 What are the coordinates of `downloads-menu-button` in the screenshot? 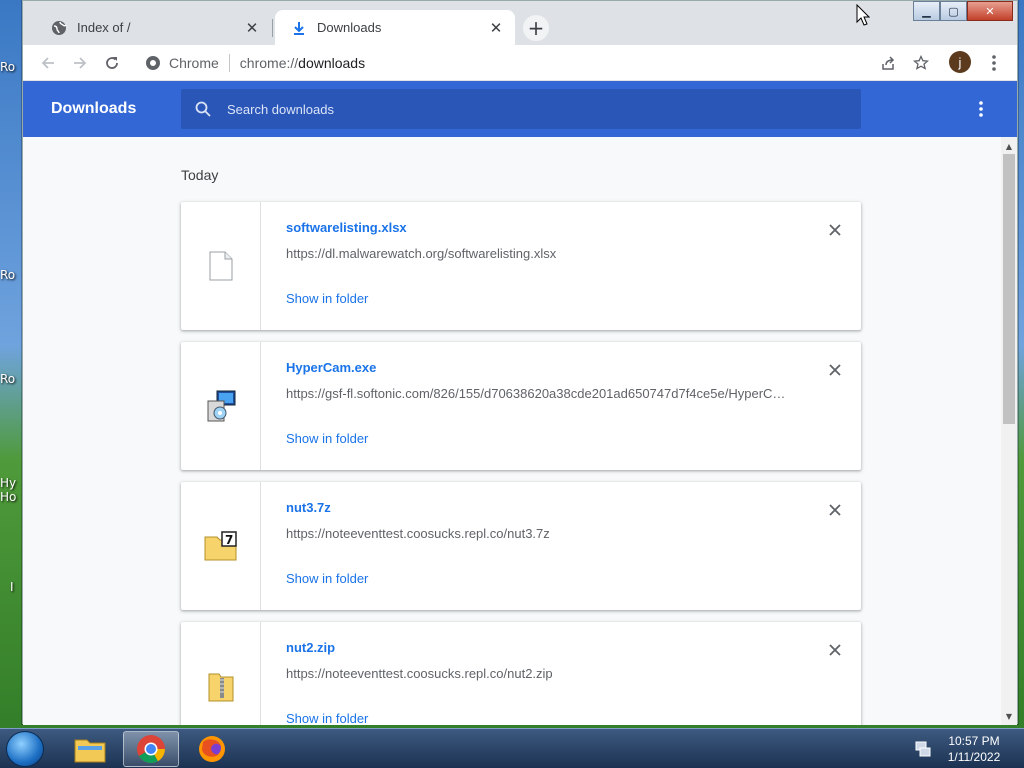 It's located at (981, 109).